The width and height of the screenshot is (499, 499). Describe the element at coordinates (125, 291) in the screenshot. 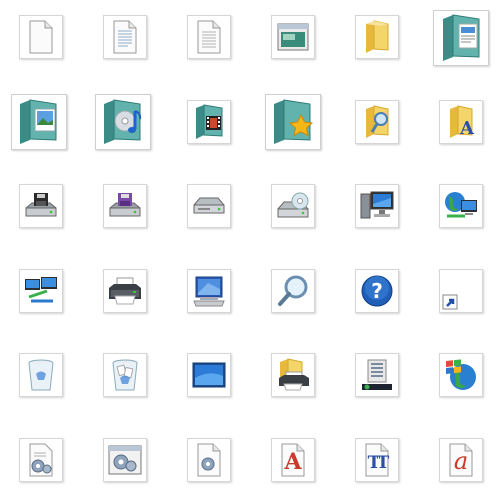

I see `printer-icon` at that location.